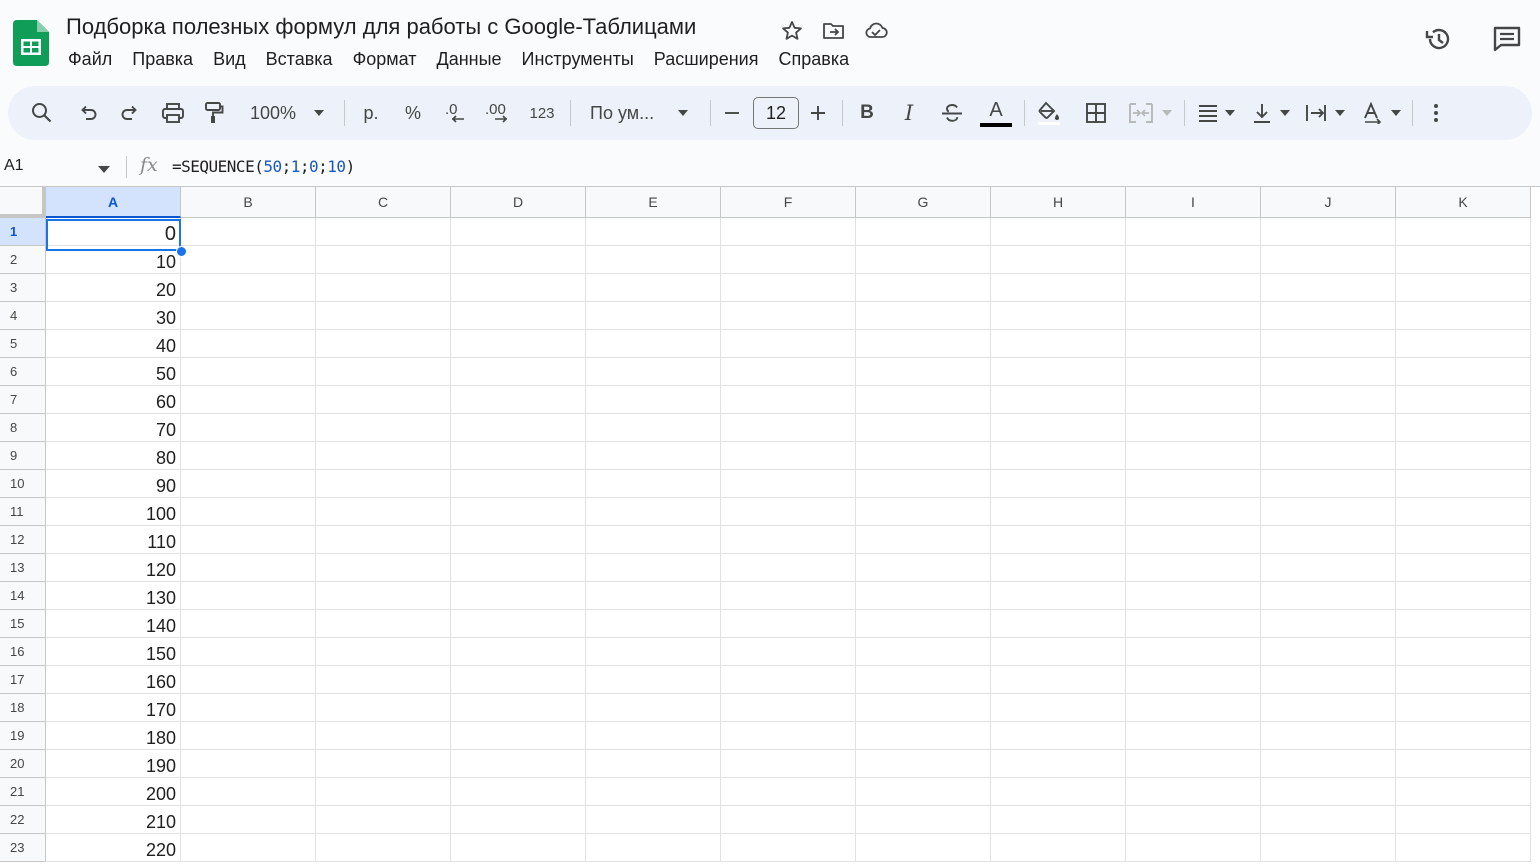 The width and height of the screenshot is (1540, 866). Describe the element at coordinates (383, 202) in the screenshot. I see `column-header-c: C` at that location.